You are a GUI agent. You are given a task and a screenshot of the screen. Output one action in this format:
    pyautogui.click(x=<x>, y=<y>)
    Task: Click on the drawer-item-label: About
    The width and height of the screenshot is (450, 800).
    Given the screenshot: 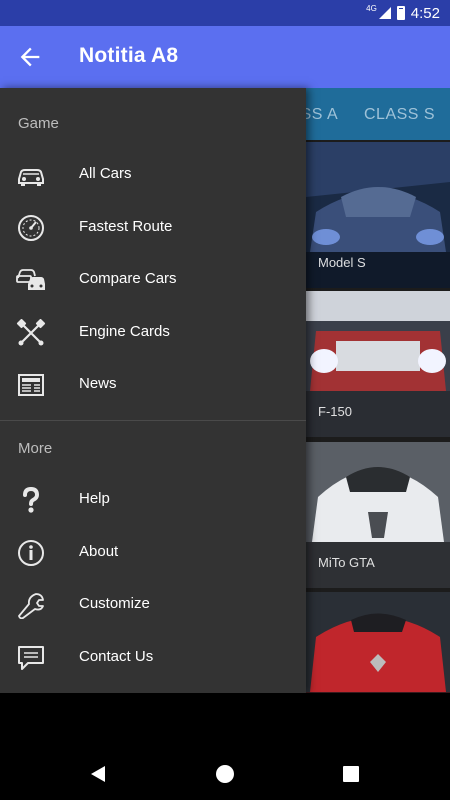 What is the action you would take?
    pyautogui.click(x=99, y=551)
    